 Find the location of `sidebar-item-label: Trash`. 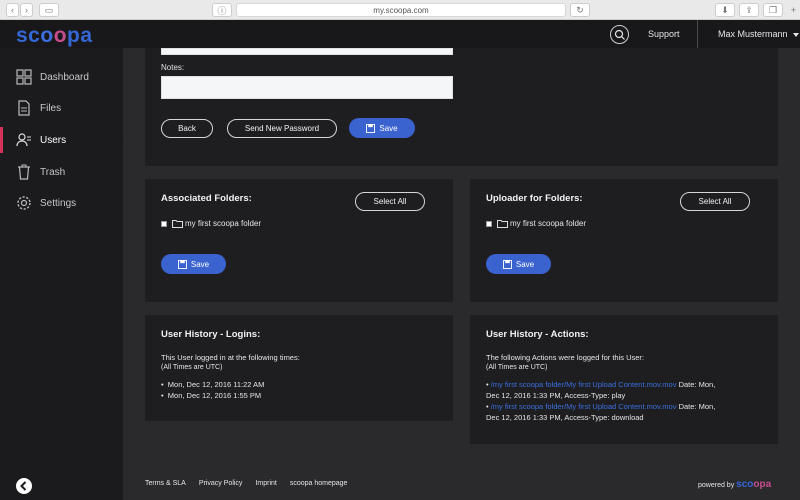

sidebar-item-label: Trash is located at coordinates (53, 172).